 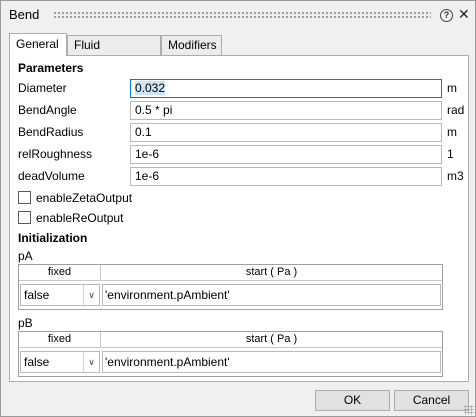 What do you see at coordinates (271, 340) in the screenshot?
I see `pb-start-header: start ( Pa )` at bounding box center [271, 340].